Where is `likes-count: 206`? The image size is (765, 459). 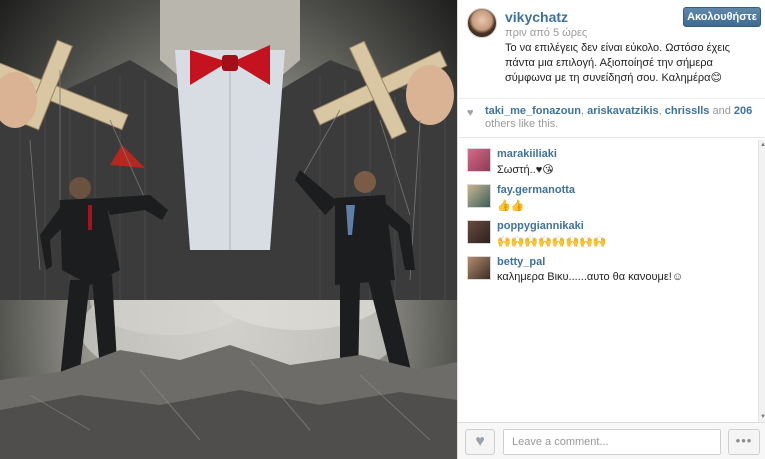 likes-count: 206 is located at coordinates (743, 111).